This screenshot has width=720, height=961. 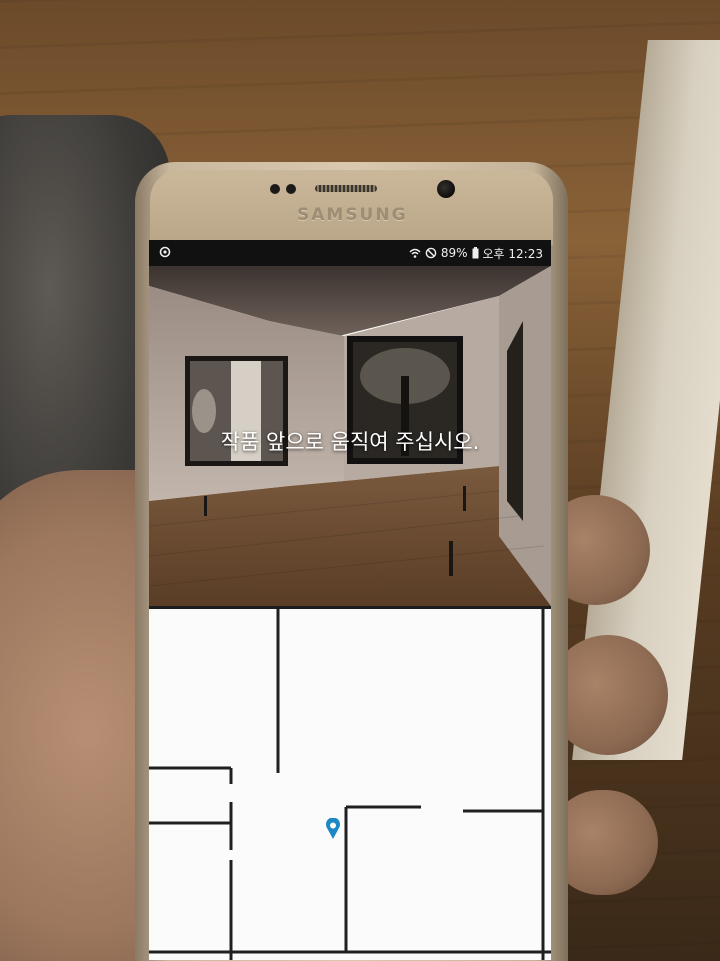 What do you see at coordinates (346, 188) in the screenshot?
I see `earpiece-speaker` at bounding box center [346, 188].